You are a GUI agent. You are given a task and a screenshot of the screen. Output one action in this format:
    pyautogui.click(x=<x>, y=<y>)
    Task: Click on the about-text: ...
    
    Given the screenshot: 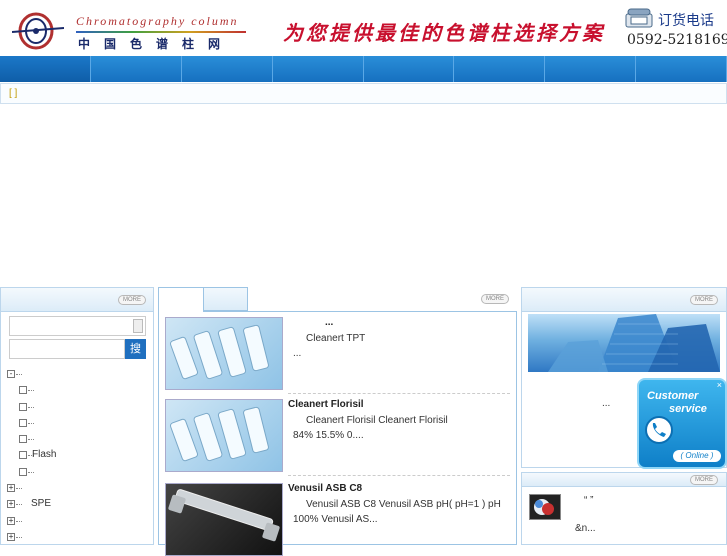 What is the action you would take?
    pyautogui.click(x=606, y=403)
    